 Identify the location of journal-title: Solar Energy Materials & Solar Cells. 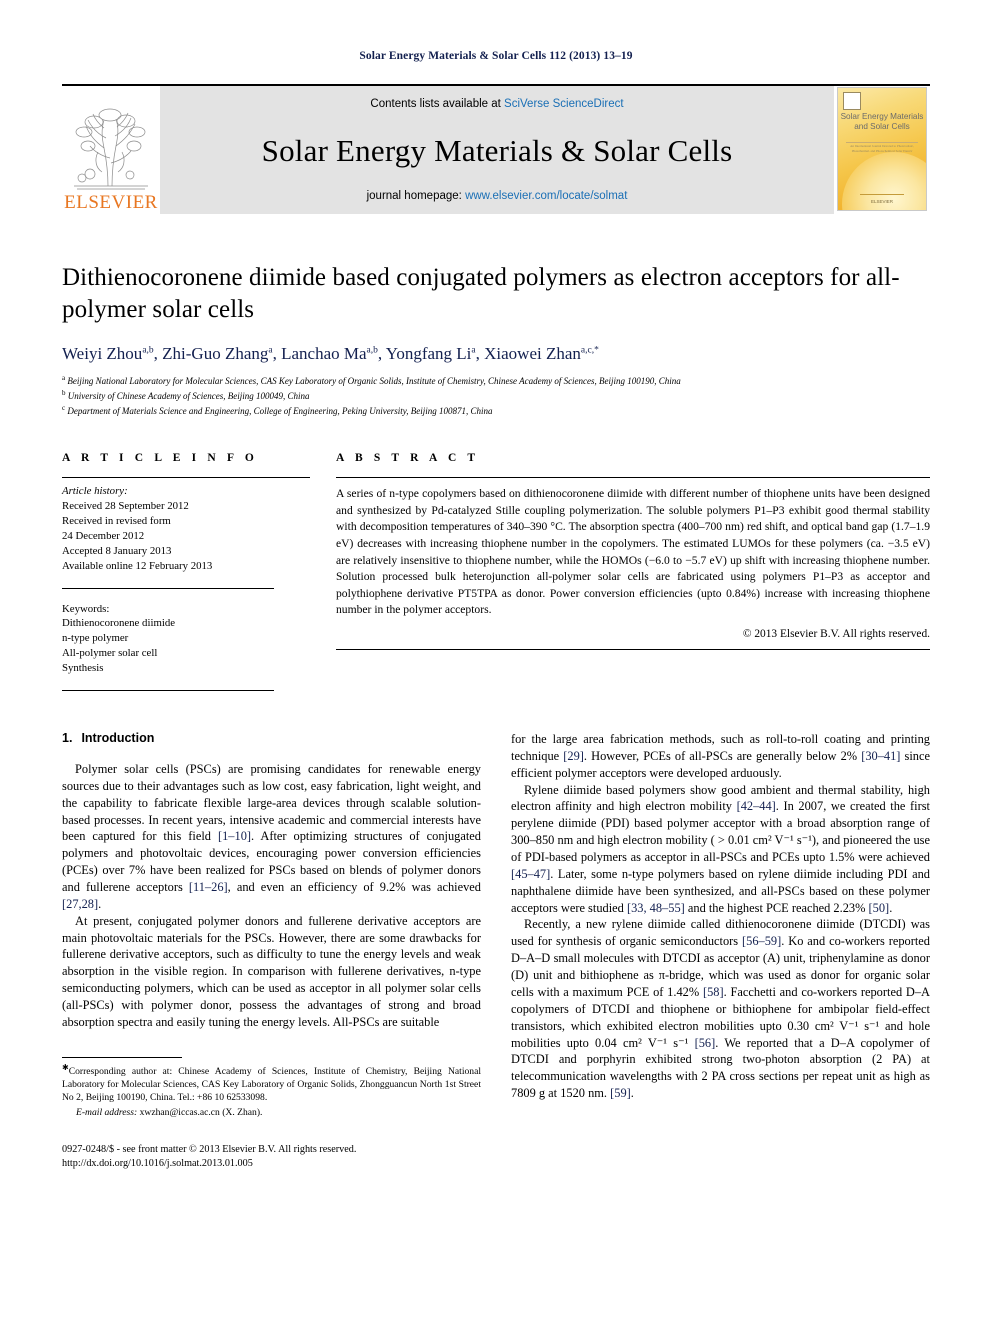
(497, 150).